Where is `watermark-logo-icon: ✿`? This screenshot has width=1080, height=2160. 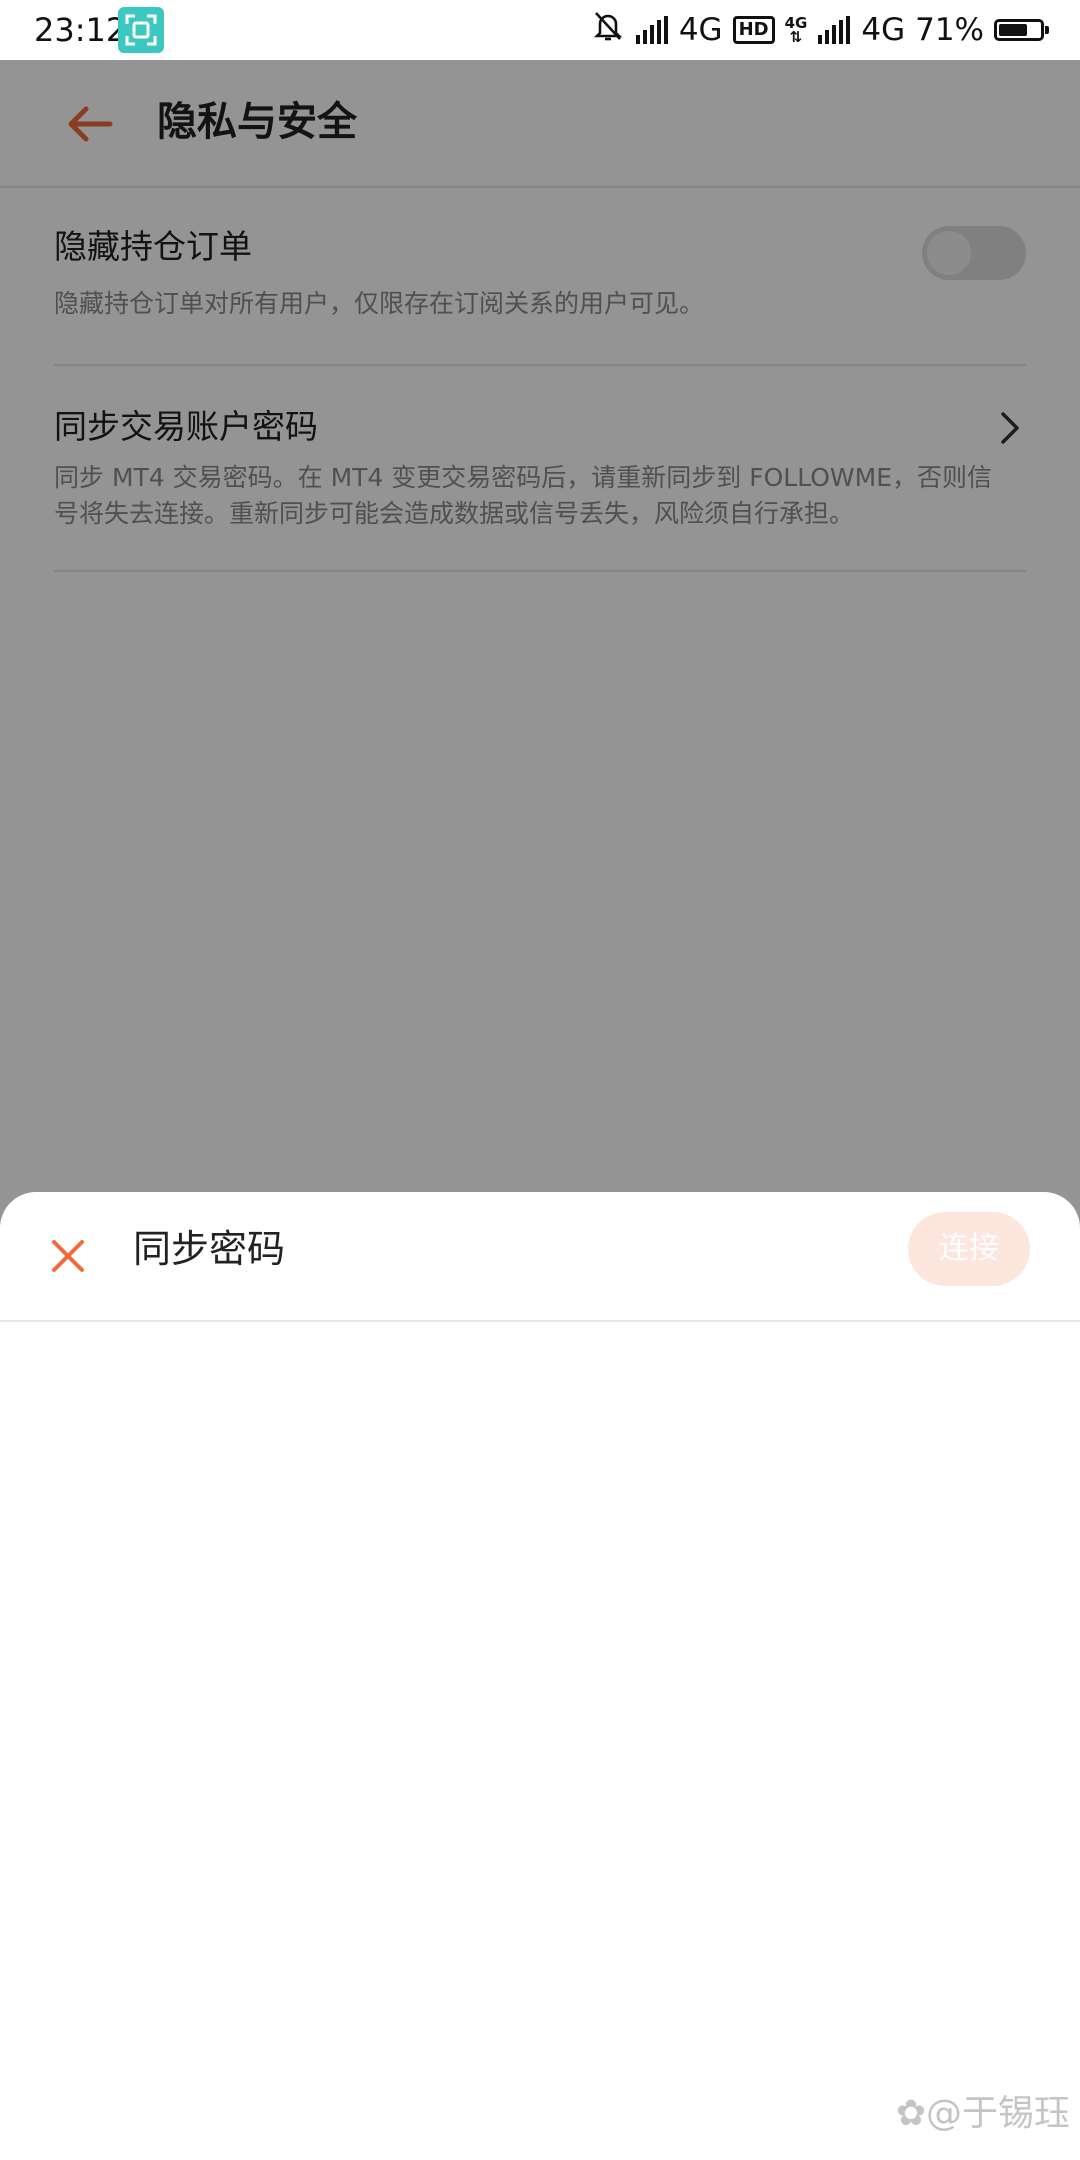 watermark-logo-icon: ✿ is located at coordinates (910, 2113).